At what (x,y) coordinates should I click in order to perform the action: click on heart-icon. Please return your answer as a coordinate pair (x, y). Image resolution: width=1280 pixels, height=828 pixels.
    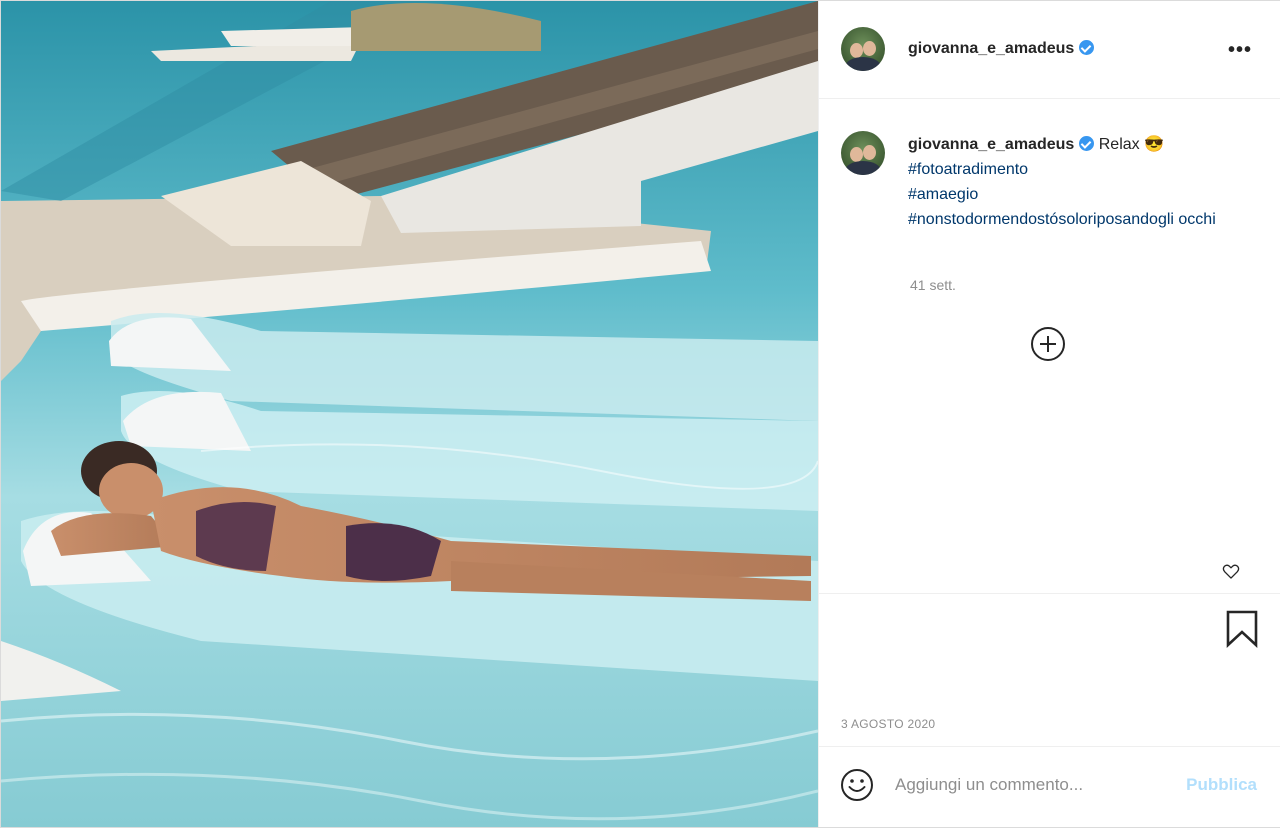
    Looking at the image, I should click on (1231, 571).